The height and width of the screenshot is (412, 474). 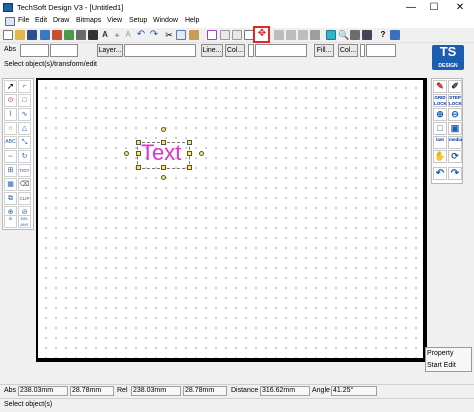 What do you see at coordinates (291, 35) in the screenshot?
I see `align-center-icon` at bounding box center [291, 35].